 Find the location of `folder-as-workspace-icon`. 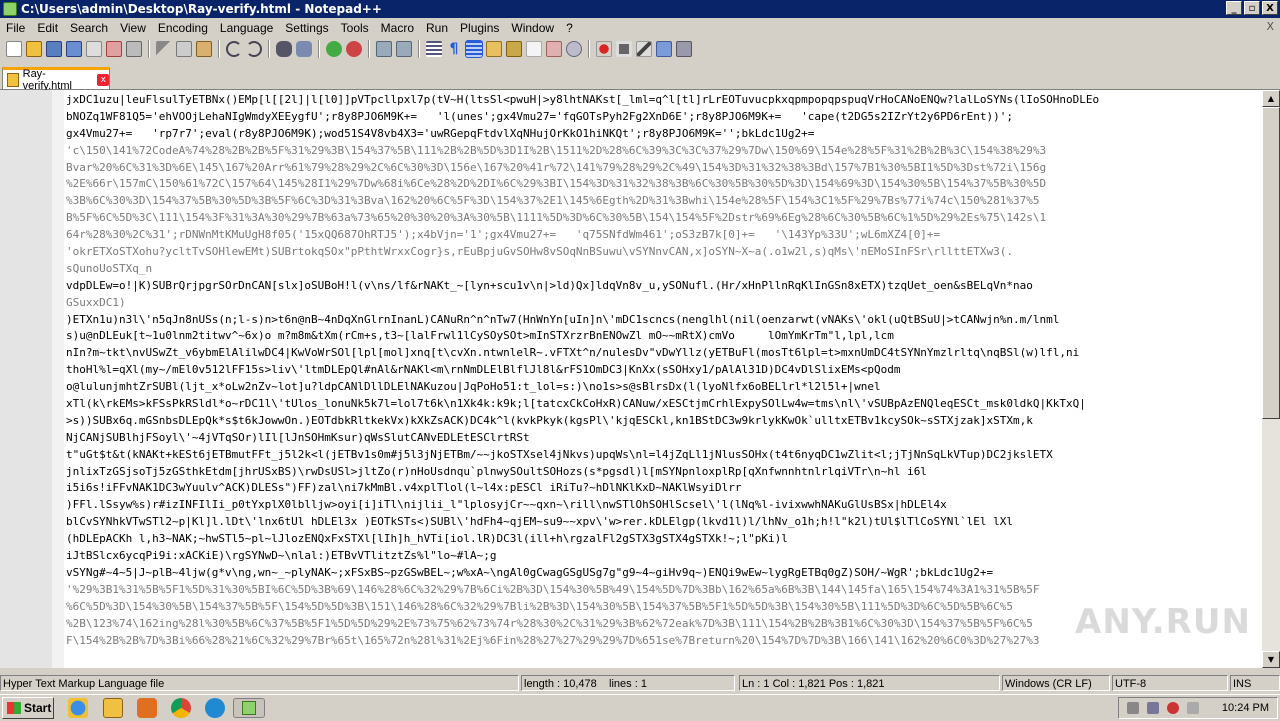

folder-as-workspace-icon is located at coordinates (554, 49).